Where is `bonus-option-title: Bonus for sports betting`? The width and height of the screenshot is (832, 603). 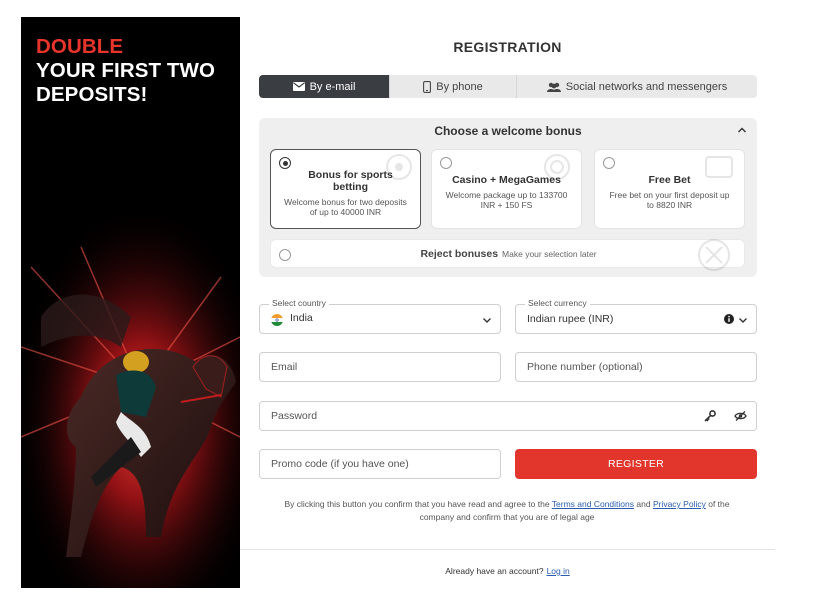
bonus-option-title: Bonus for sports betting is located at coordinates (350, 181).